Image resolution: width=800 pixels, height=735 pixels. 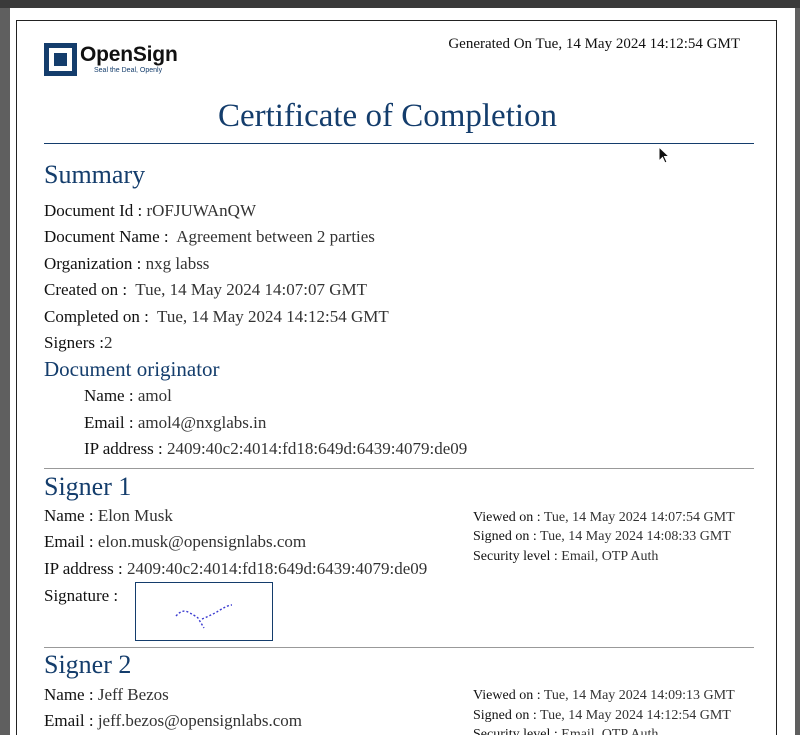 What do you see at coordinates (610, 731) in the screenshot?
I see `signer2-security-value: Email, OTP Auth` at bounding box center [610, 731].